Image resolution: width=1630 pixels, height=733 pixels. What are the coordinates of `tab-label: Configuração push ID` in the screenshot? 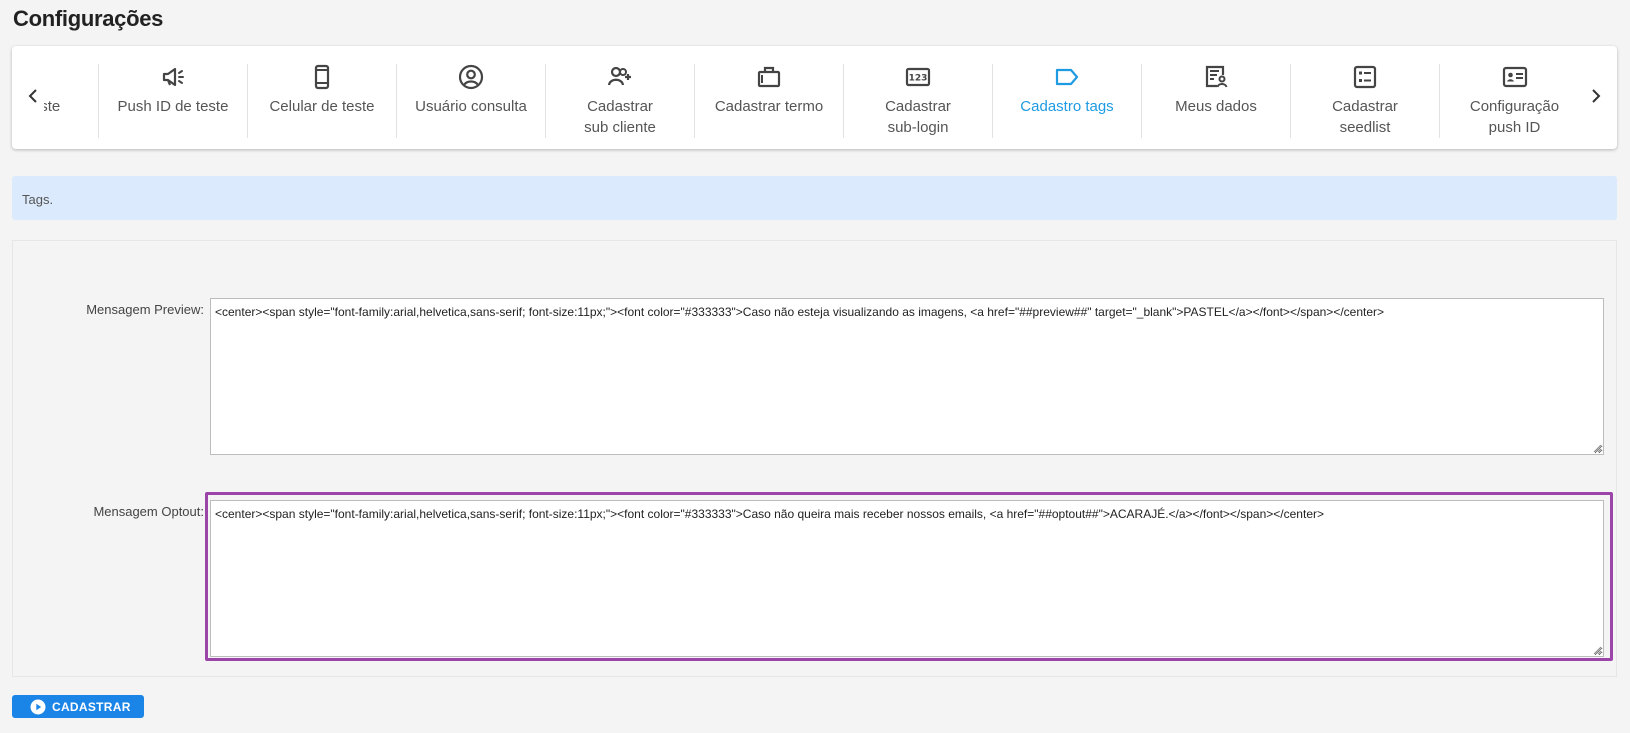 It's located at (1514, 117).